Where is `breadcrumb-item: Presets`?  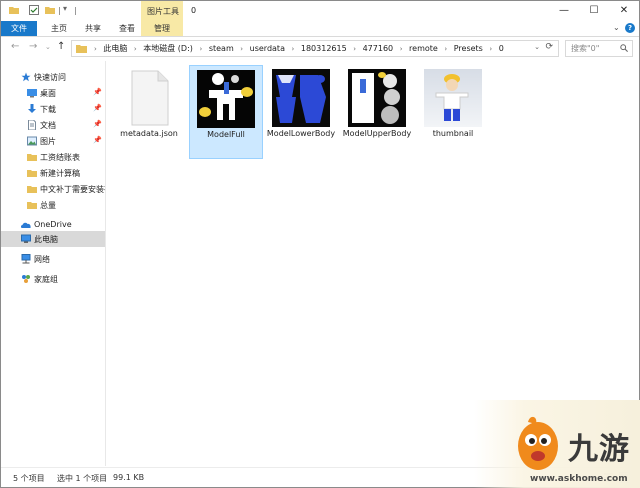 breadcrumb-item: Presets is located at coordinates (468, 48).